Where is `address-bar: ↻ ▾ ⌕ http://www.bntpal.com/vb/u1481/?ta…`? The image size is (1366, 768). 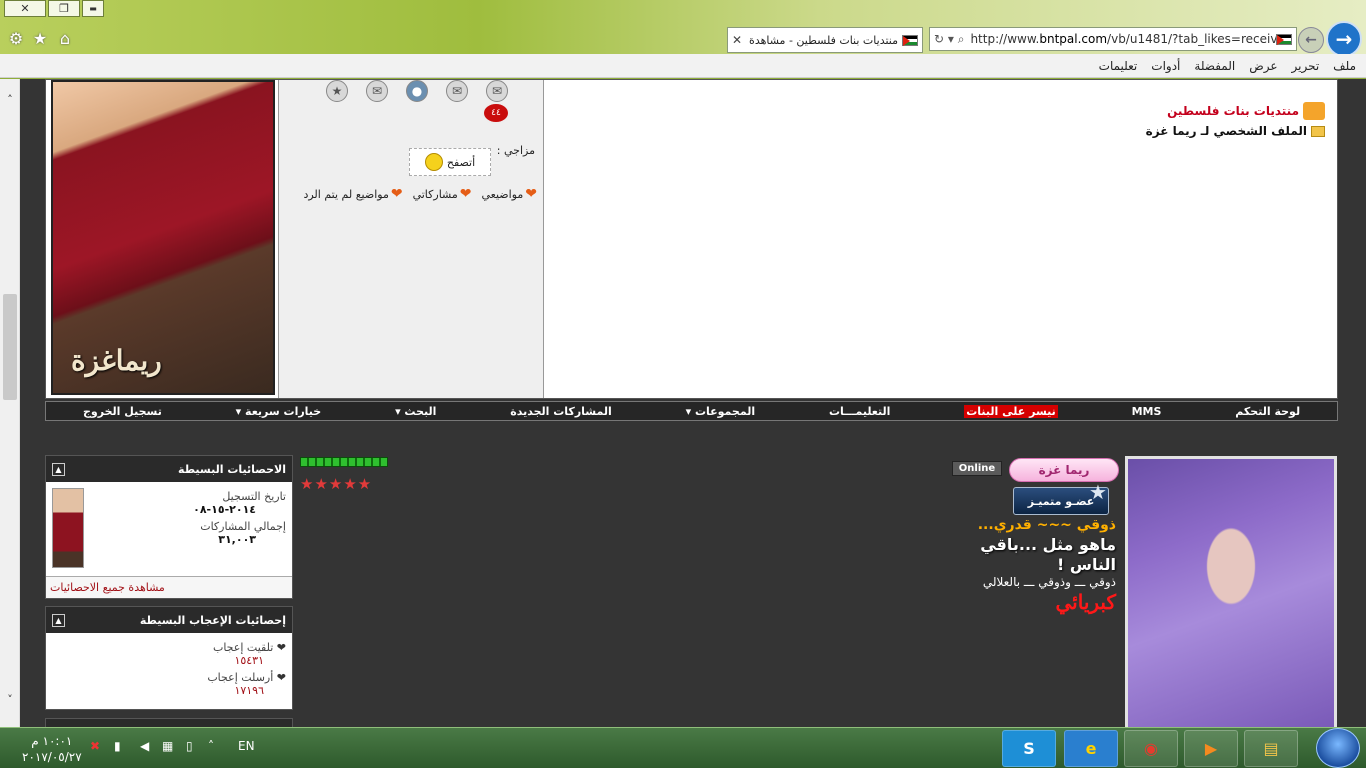 address-bar: ↻ ▾ ⌕ http://www.bntpal.com/vb/u1481/?ta… is located at coordinates (1113, 39).